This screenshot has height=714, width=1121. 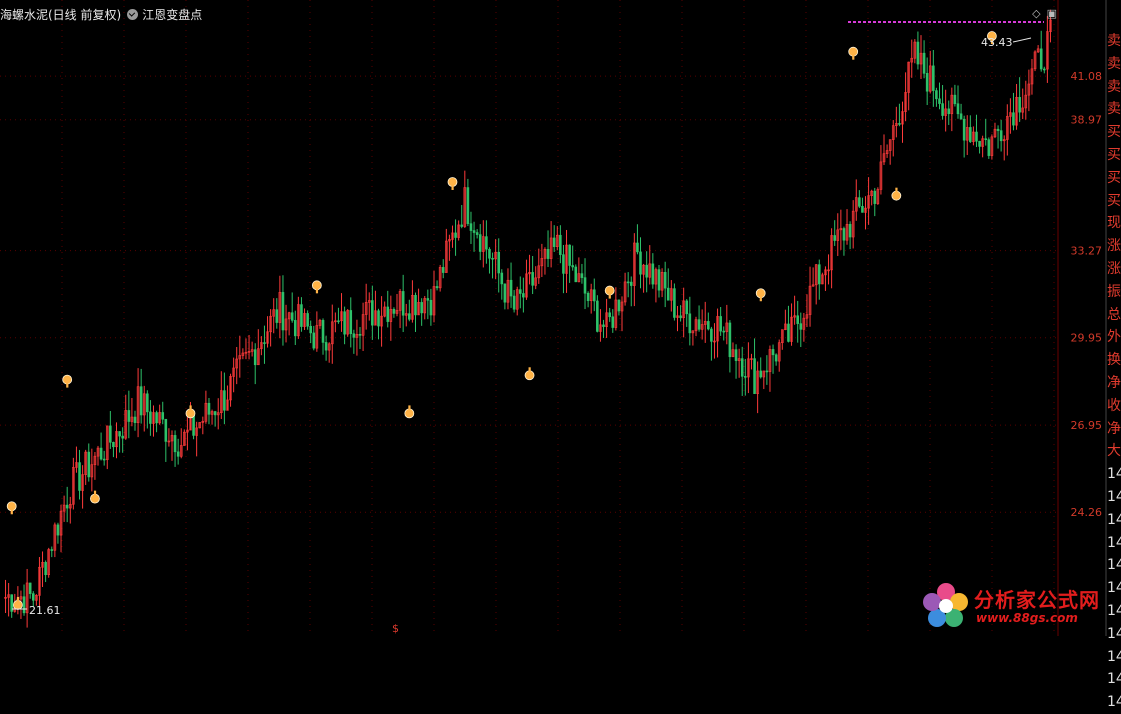 I want to click on chart-title-bar: 海螺水泥(日线 前复权) 江恩变盘点, so click(x=101, y=14).